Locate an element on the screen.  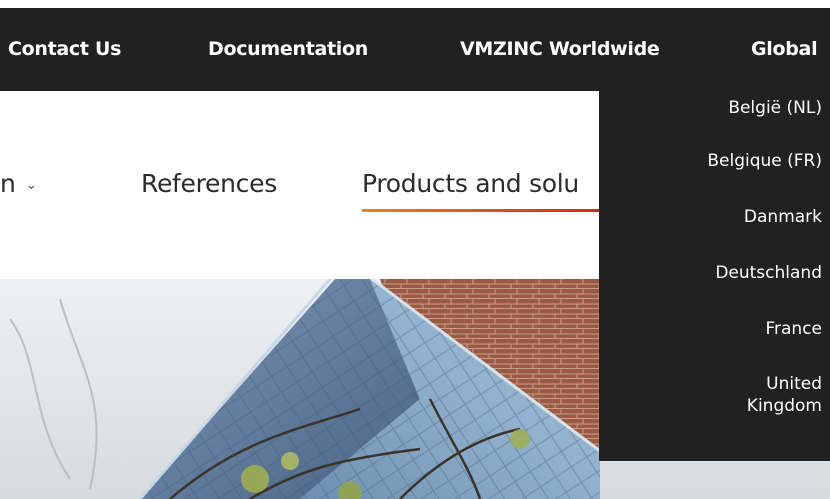
uk-line-2: Kingdom is located at coordinates (784, 406).